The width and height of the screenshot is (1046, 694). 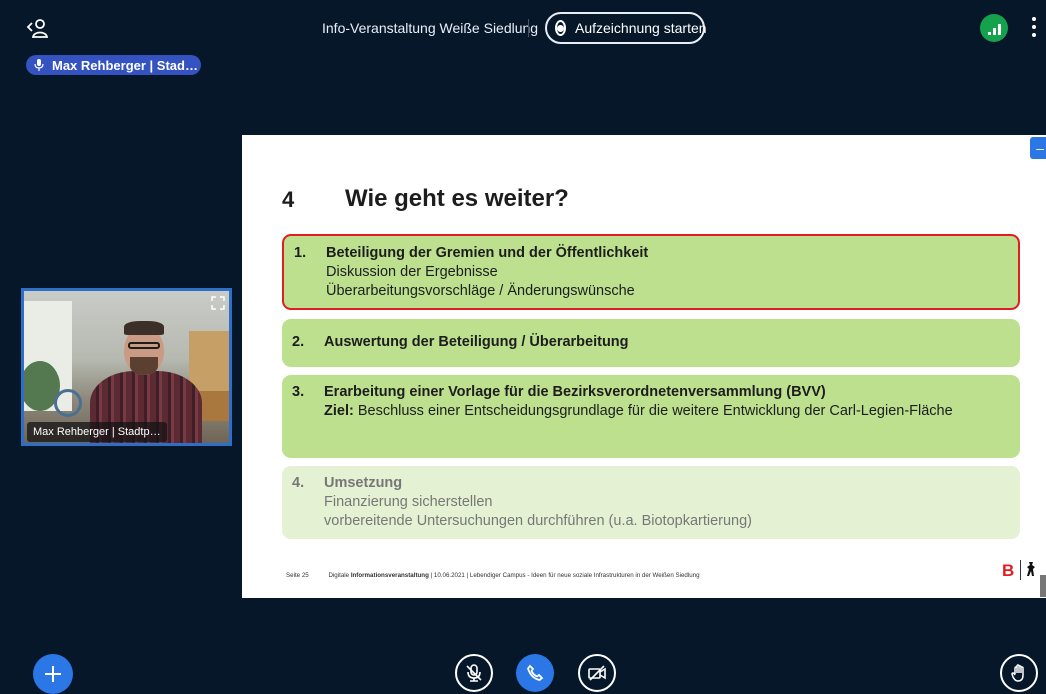 I want to click on muted-microphone-icon, so click(x=474, y=673).